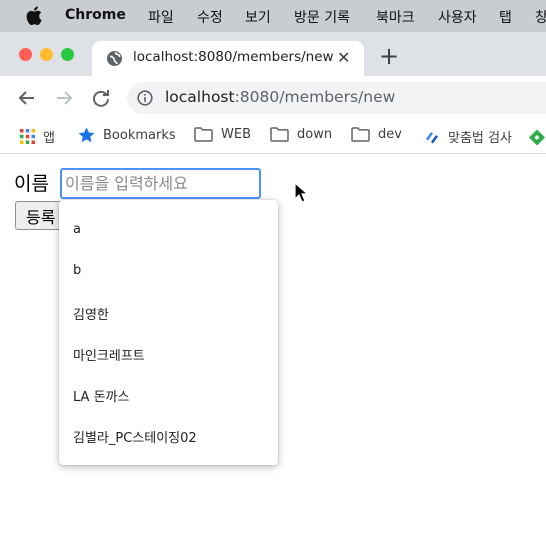 Image resolution: width=546 pixels, height=560 pixels. What do you see at coordinates (145, 98) in the screenshot?
I see `info-icon` at bounding box center [145, 98].